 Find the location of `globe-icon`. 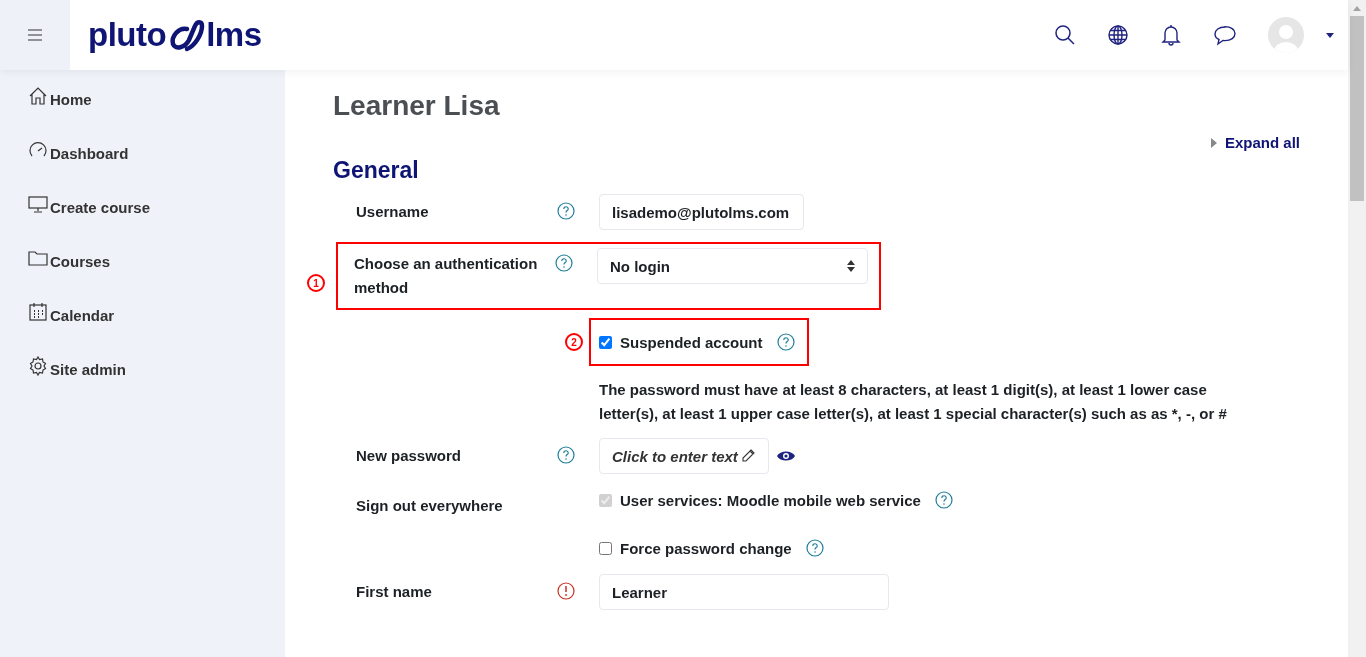

globe-icon is located at coordinates (1118, 35).